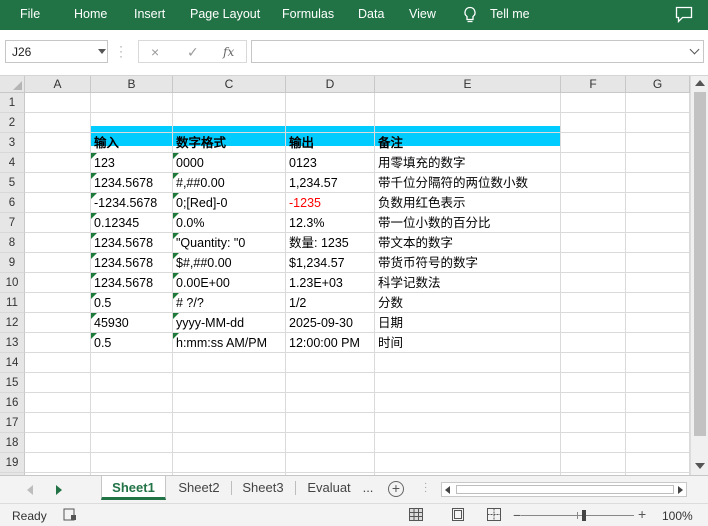 The image size is (708, 526). I want to click on cell-output: 1,234.57, so click(312, 183).